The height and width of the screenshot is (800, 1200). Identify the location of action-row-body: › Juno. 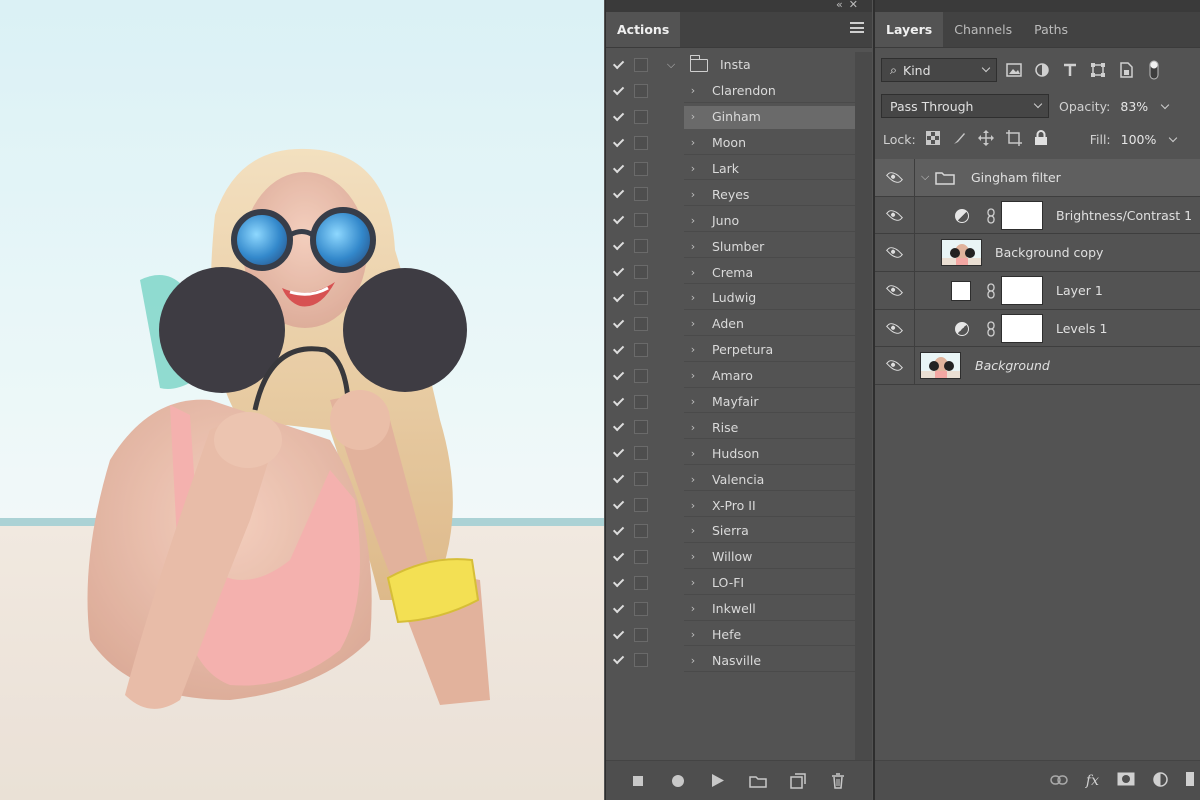
(770, 221).